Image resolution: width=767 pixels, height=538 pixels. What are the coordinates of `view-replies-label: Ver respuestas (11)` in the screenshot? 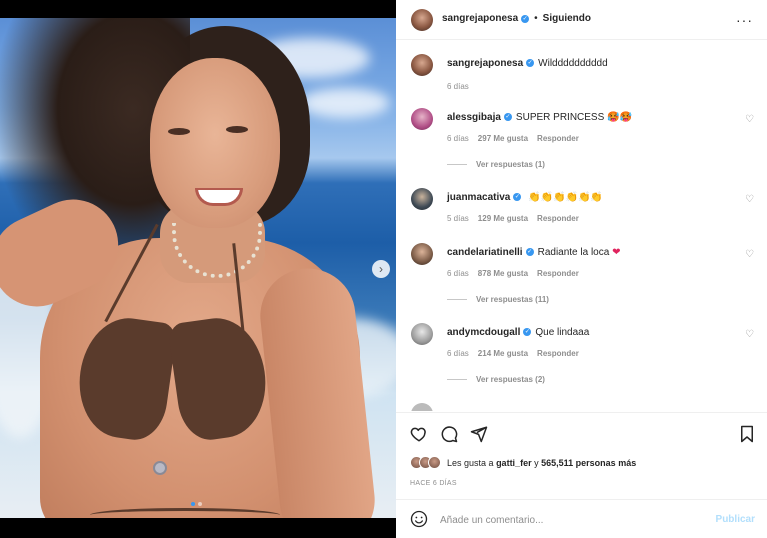 It's located at (512, 299).